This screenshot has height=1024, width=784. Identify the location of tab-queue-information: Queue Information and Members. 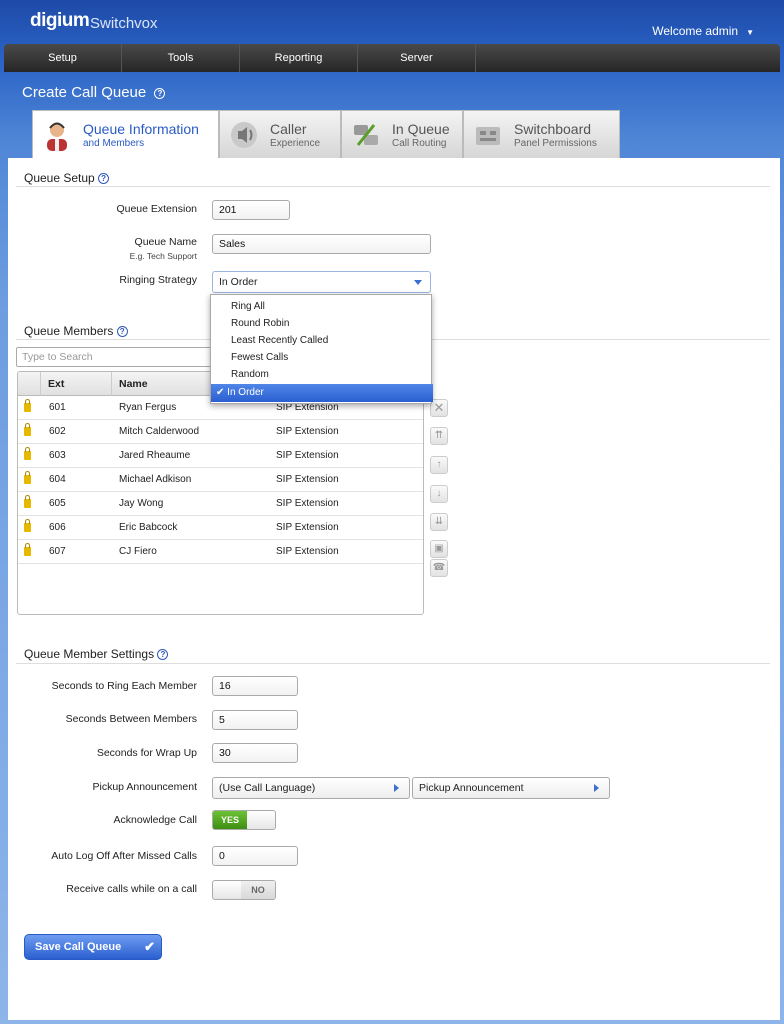
(125, 134).